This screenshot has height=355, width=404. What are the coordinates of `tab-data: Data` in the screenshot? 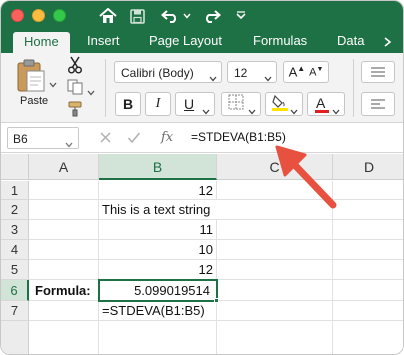 It's located at (350, 42).